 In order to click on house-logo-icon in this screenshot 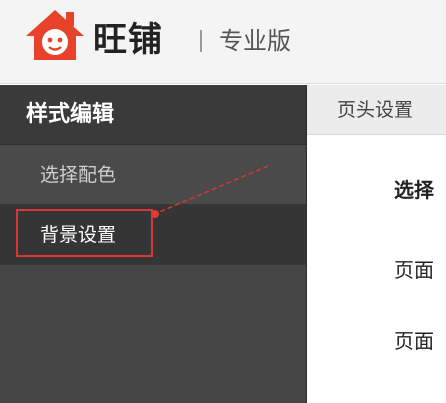, I will do `click(55, 35)`.